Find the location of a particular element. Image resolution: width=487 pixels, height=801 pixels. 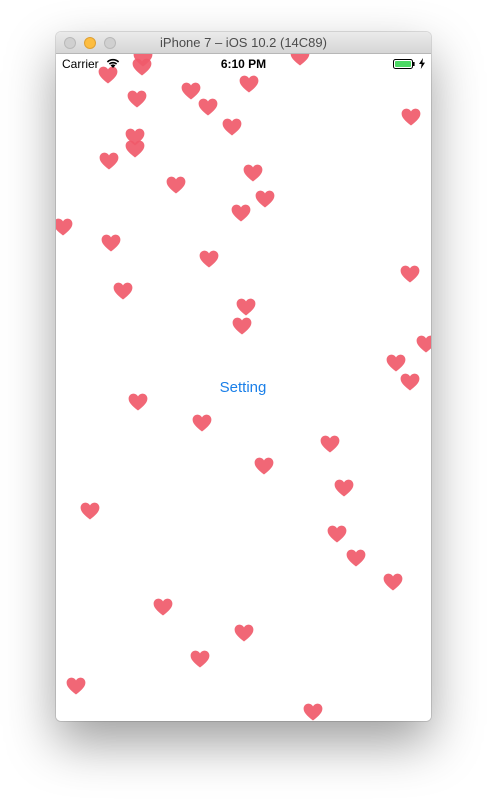

status-bar: Carrier 6:10 PM is located at coordinates (243, 64).